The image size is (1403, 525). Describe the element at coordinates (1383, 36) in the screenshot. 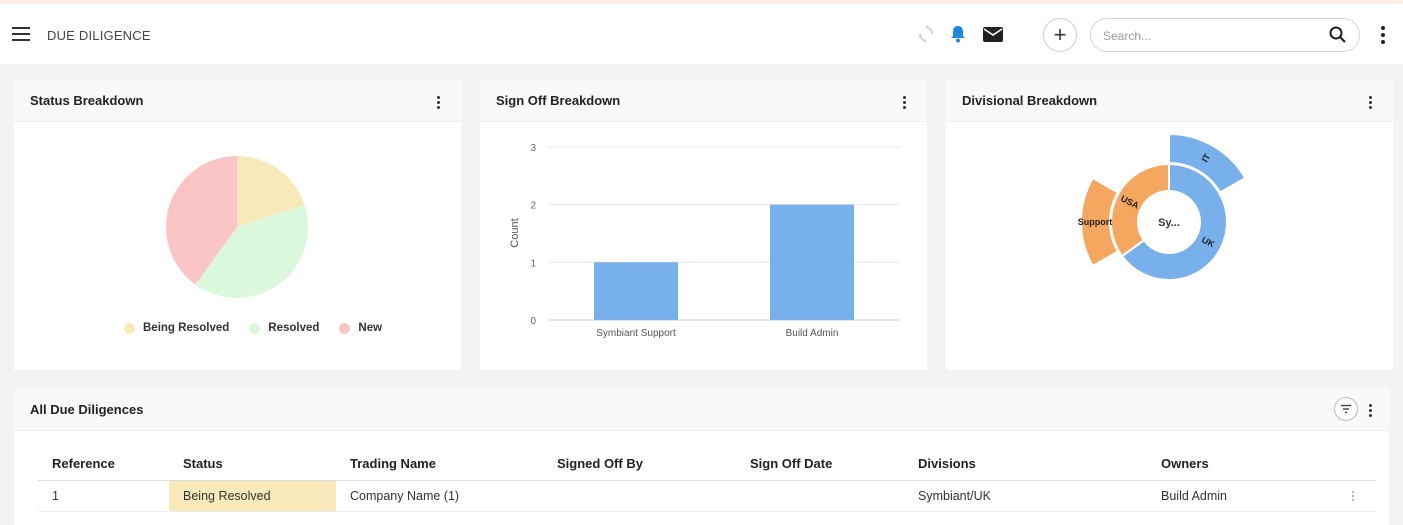

I see `more-vert-icon` at that location.